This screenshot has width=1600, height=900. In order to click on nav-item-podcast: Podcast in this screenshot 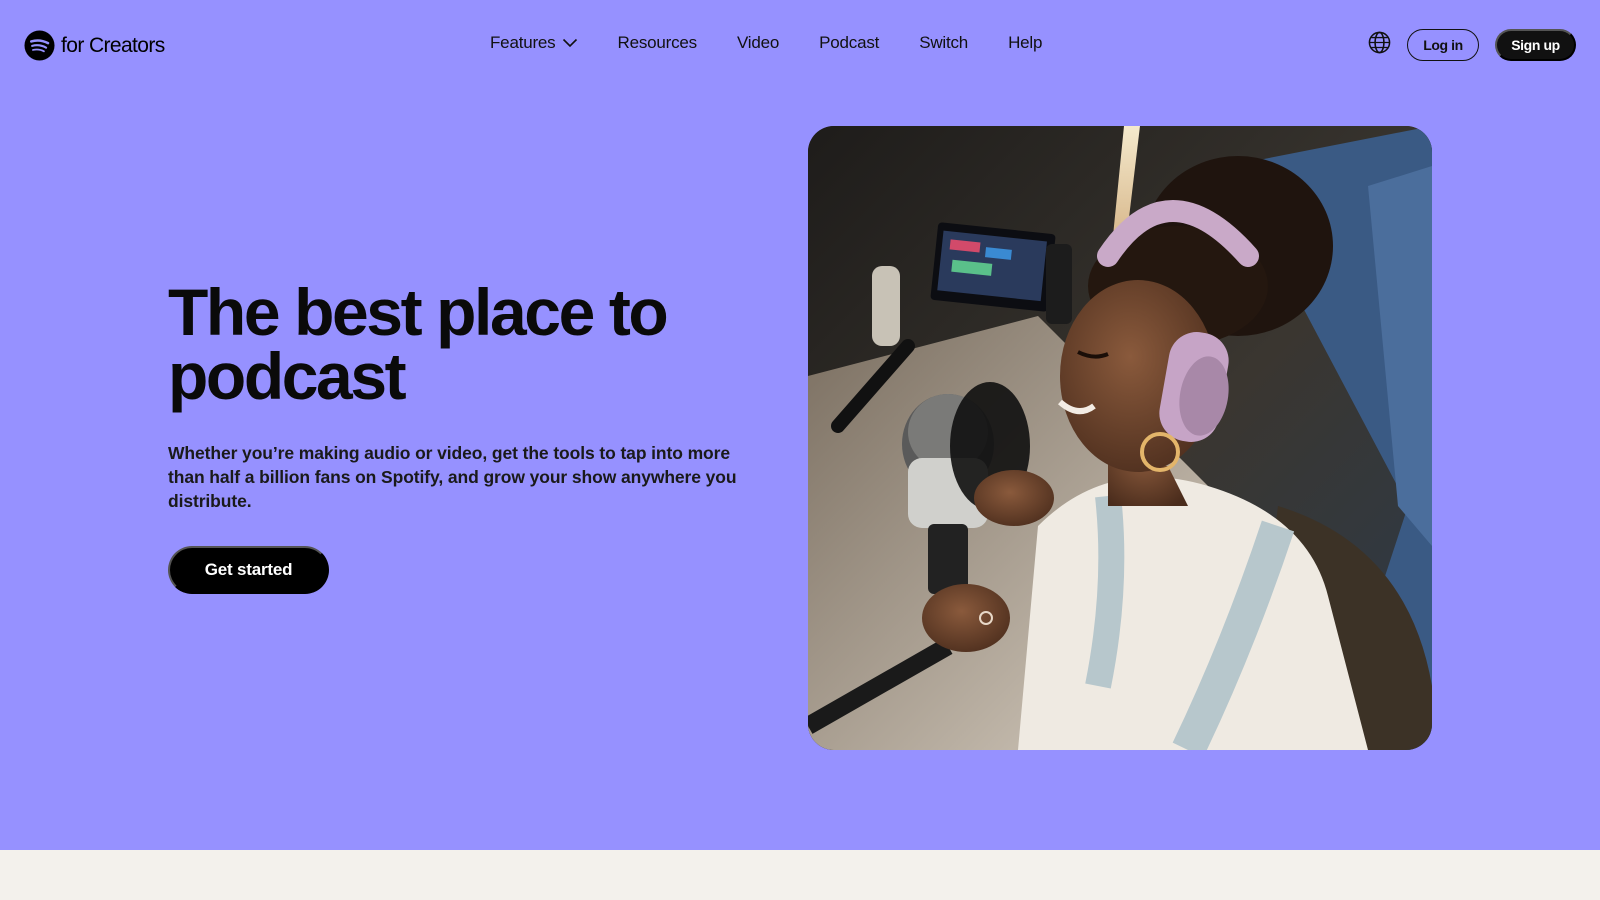, I will do `click(849, 43)`.